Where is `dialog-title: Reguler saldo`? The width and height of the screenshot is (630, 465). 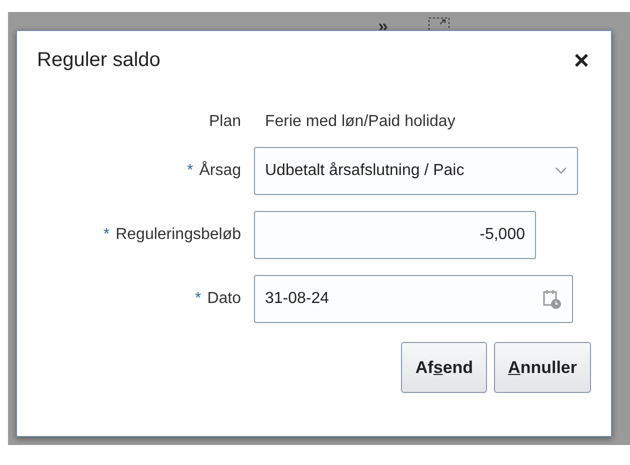 dialog-title: Reguler saldo is located at coordinates (98, 60).